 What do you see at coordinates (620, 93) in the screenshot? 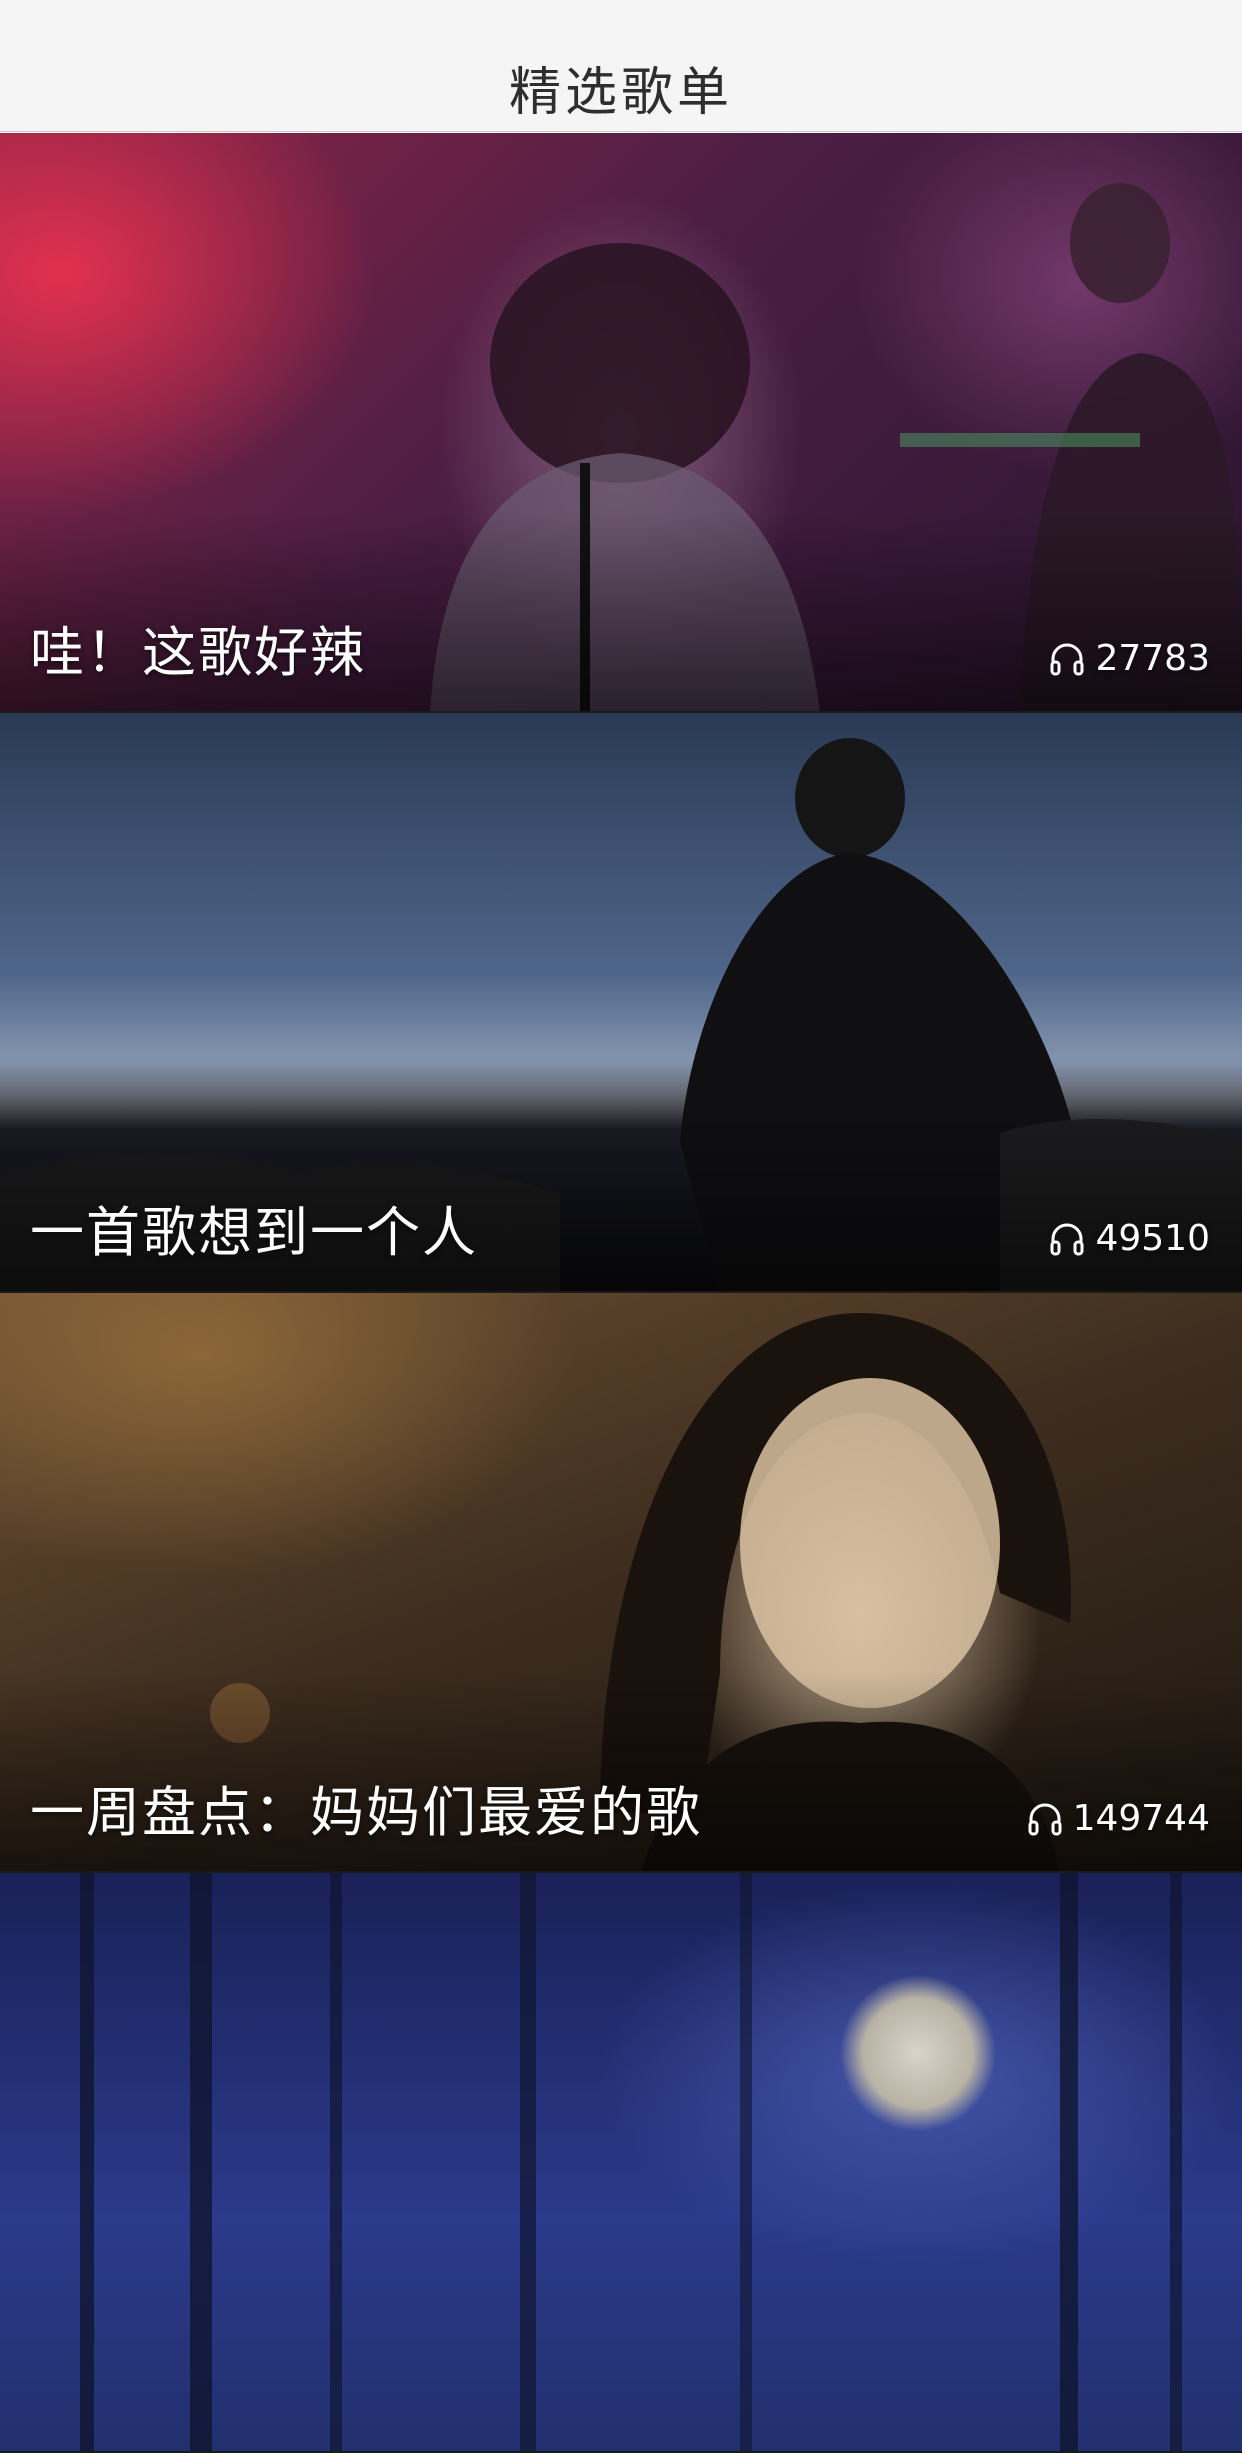
I see `page-title: 精选歌单` at bounding box center [620, 93].